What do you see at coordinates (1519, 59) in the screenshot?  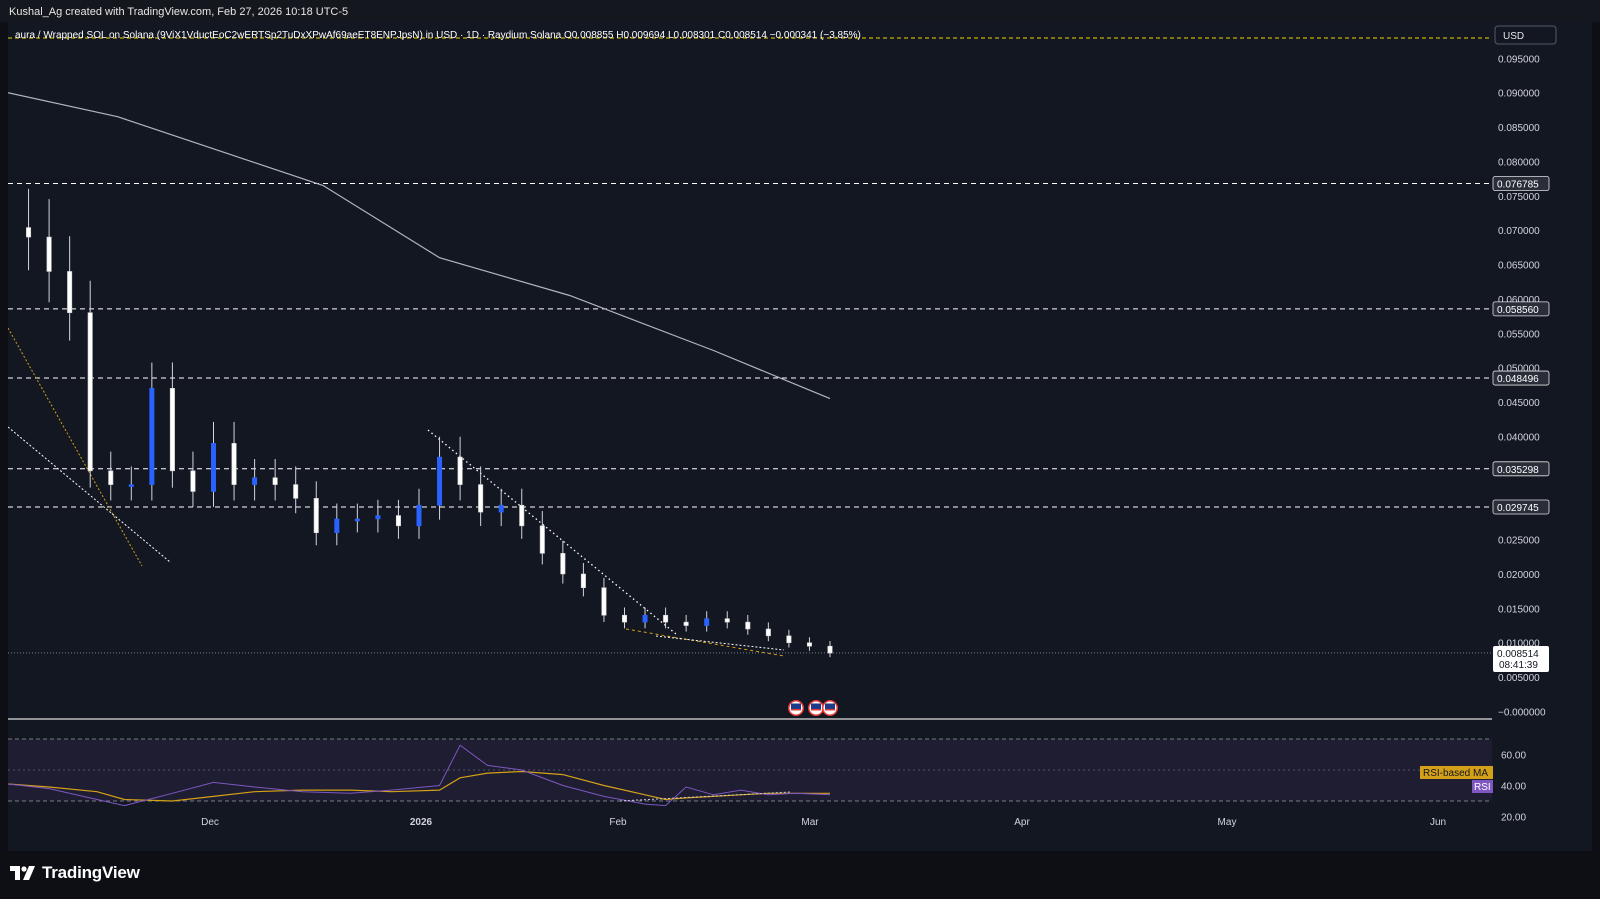 I see `price-tick-label: 0.095000` at bounding box center [1519, 59].